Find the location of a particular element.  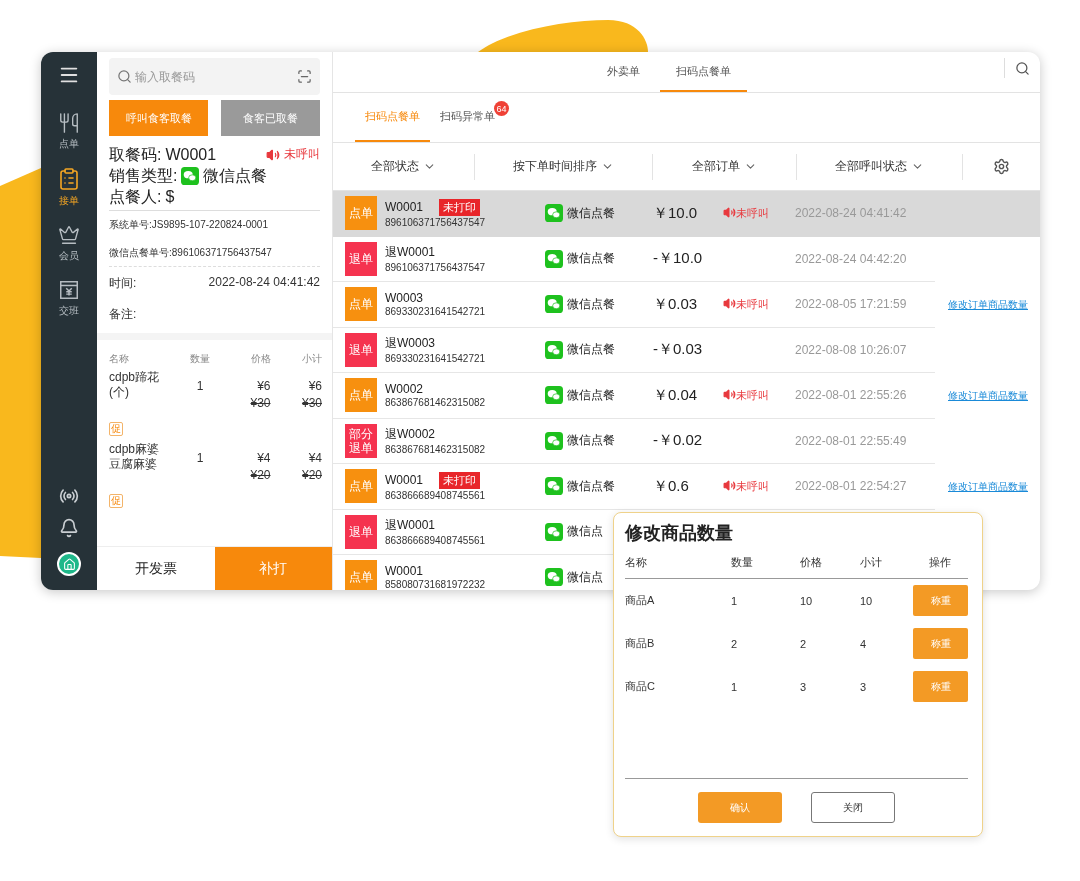

footer-button: 开发票 is located at coordinates (156, 568).